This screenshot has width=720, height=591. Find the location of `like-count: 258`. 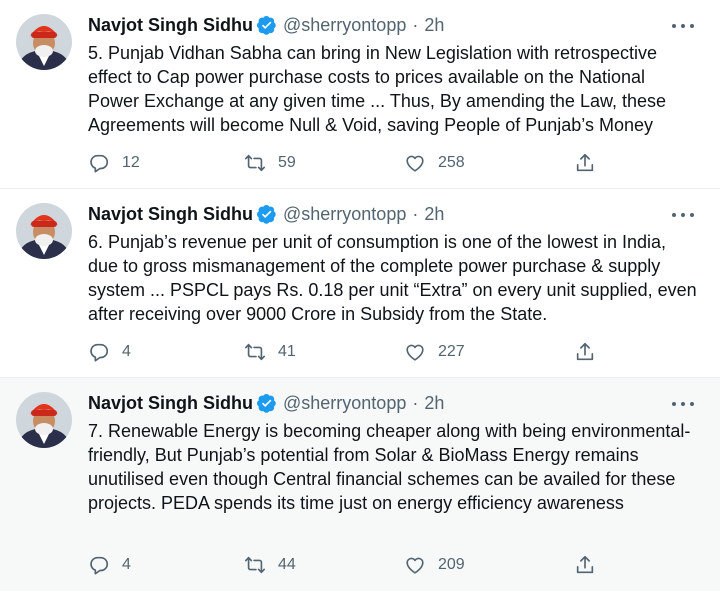

like-count: 258 is located at coordinates (451, 162).